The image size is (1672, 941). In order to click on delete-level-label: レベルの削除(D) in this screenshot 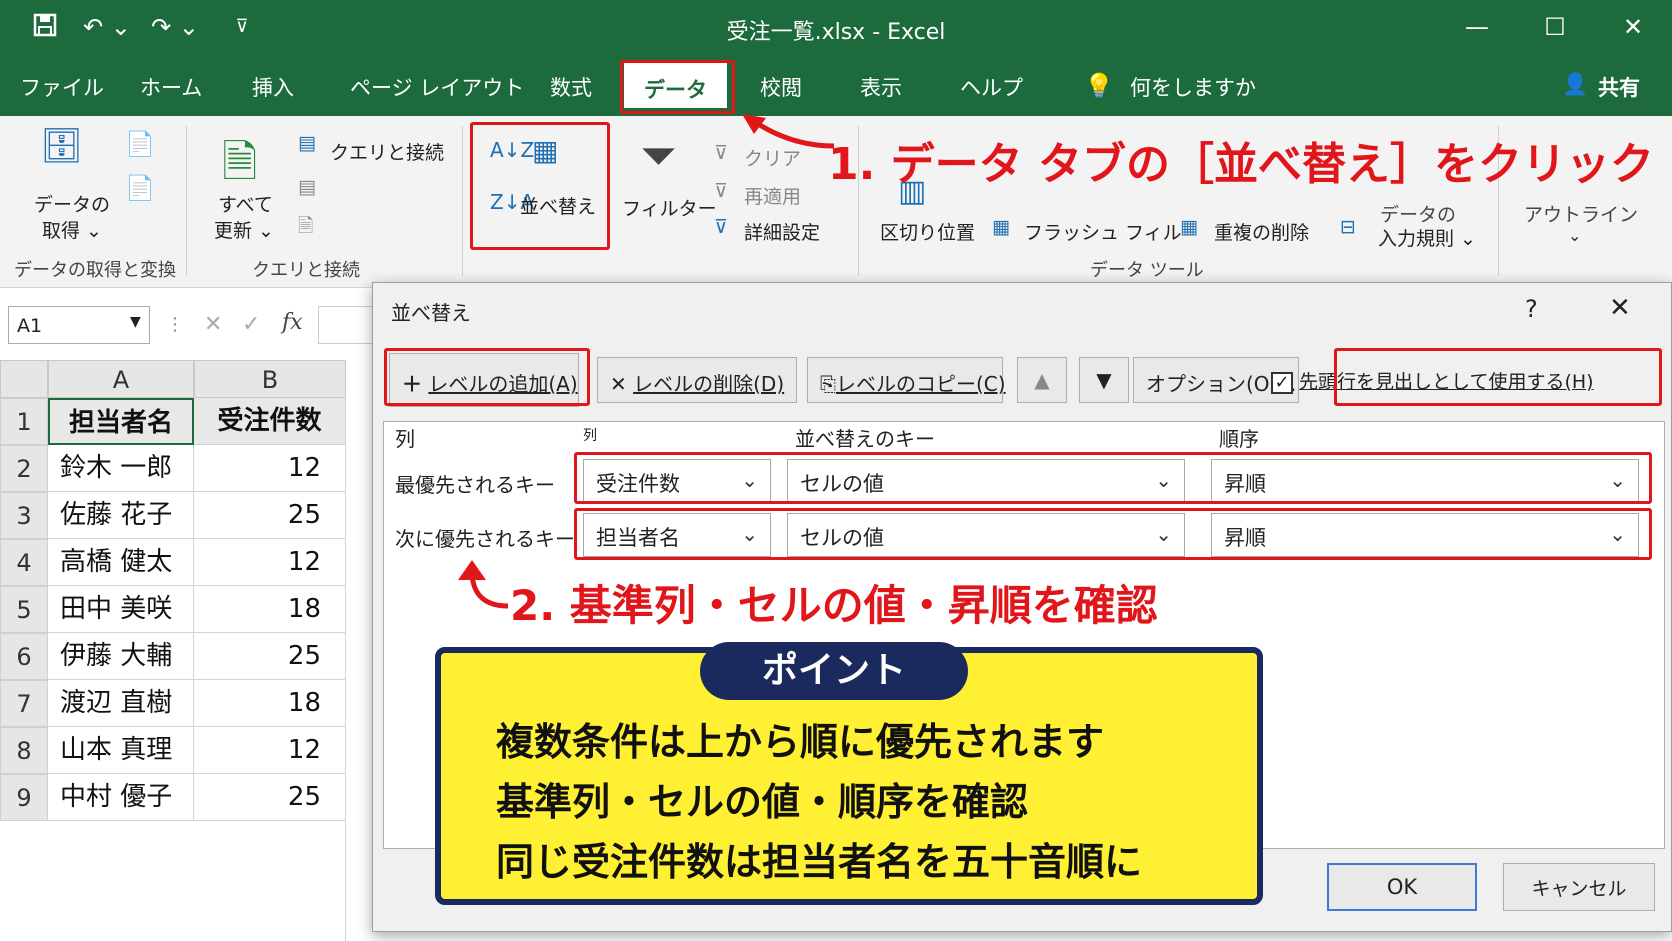, I will do `click(709, 384)`.